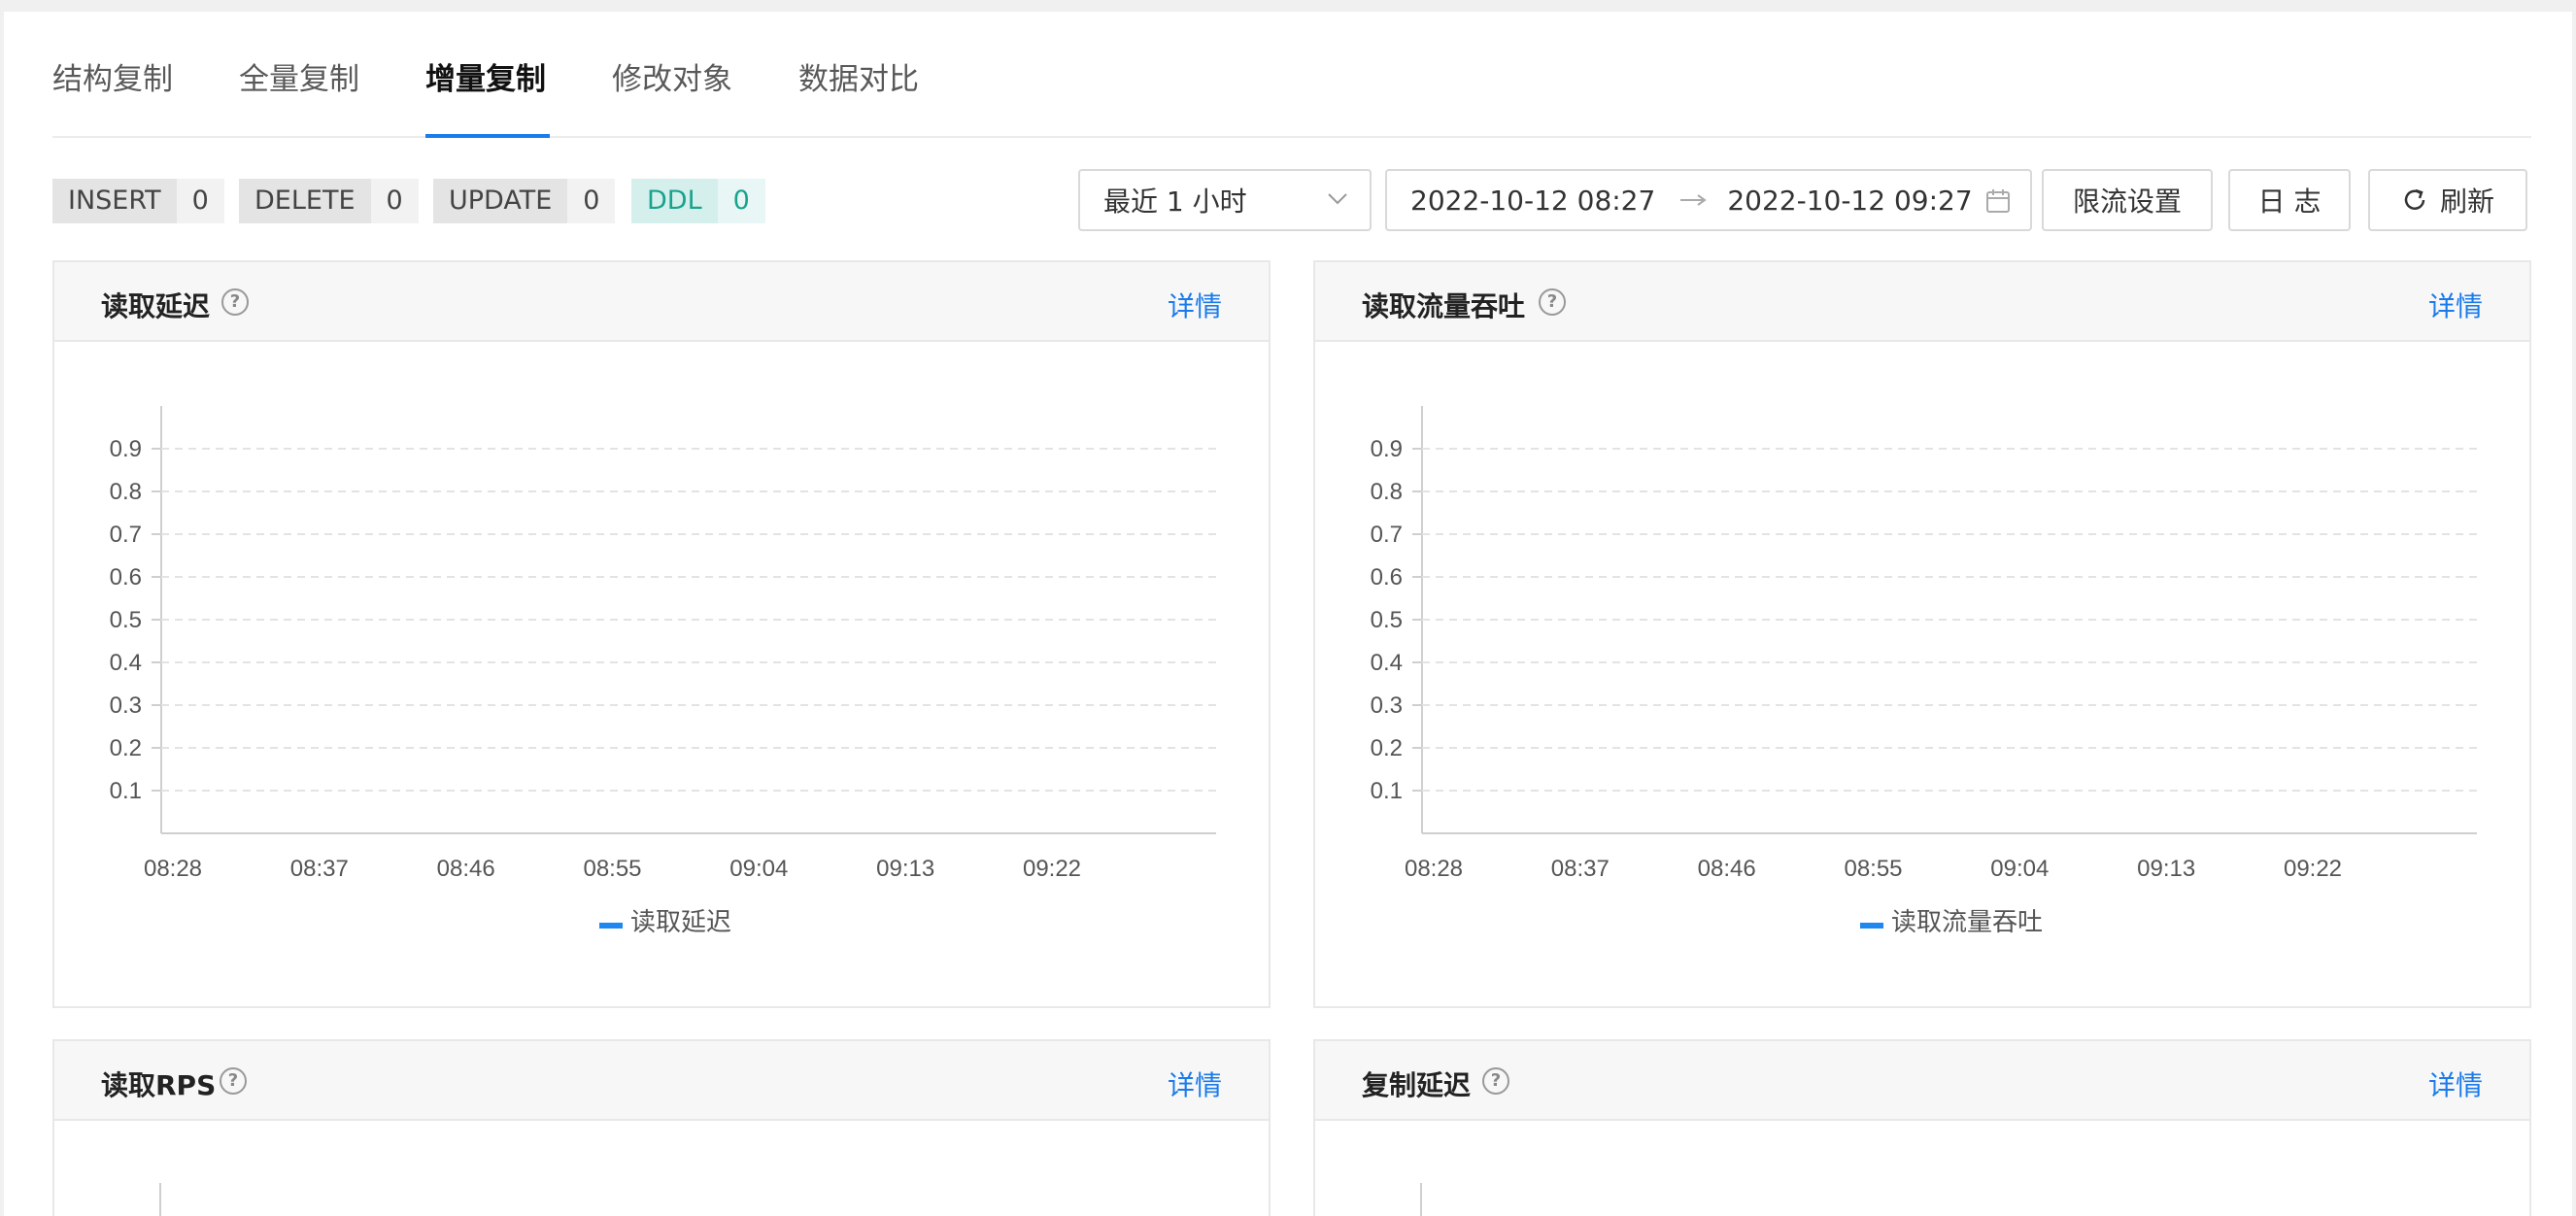 Image resolution: width=2576 pixels, height=1216 pixels. What do you see at coordinates (1417, 1085) in the screenshot?
I see `panel-title: 复制延迟` at bounding box center [1417, 1085].